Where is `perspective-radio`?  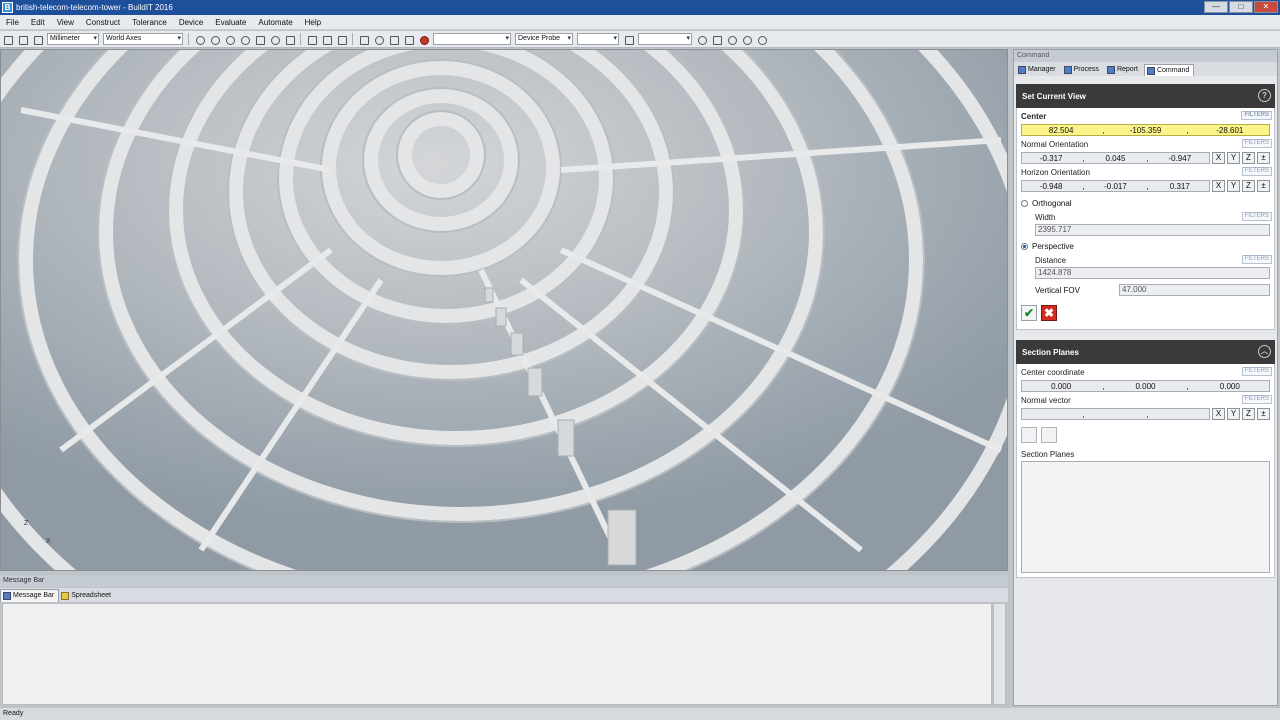 perspective-radio is located at coordinates (1024, 246).